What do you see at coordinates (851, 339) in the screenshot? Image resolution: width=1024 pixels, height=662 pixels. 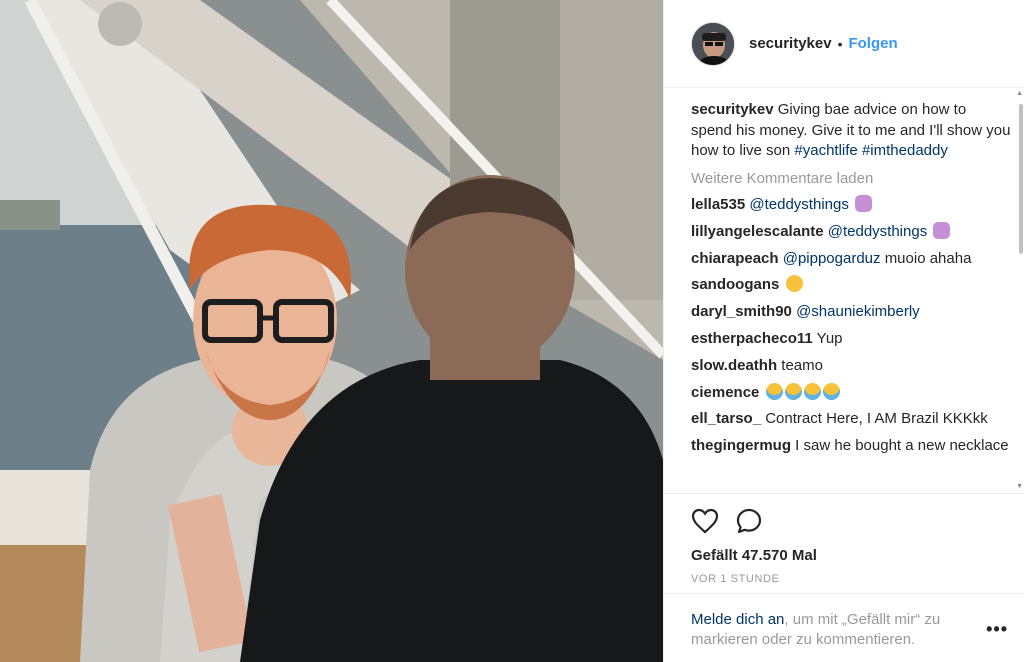 I see `comment-item: estherpacheco11 Yup` at bounding box center [851, 339].